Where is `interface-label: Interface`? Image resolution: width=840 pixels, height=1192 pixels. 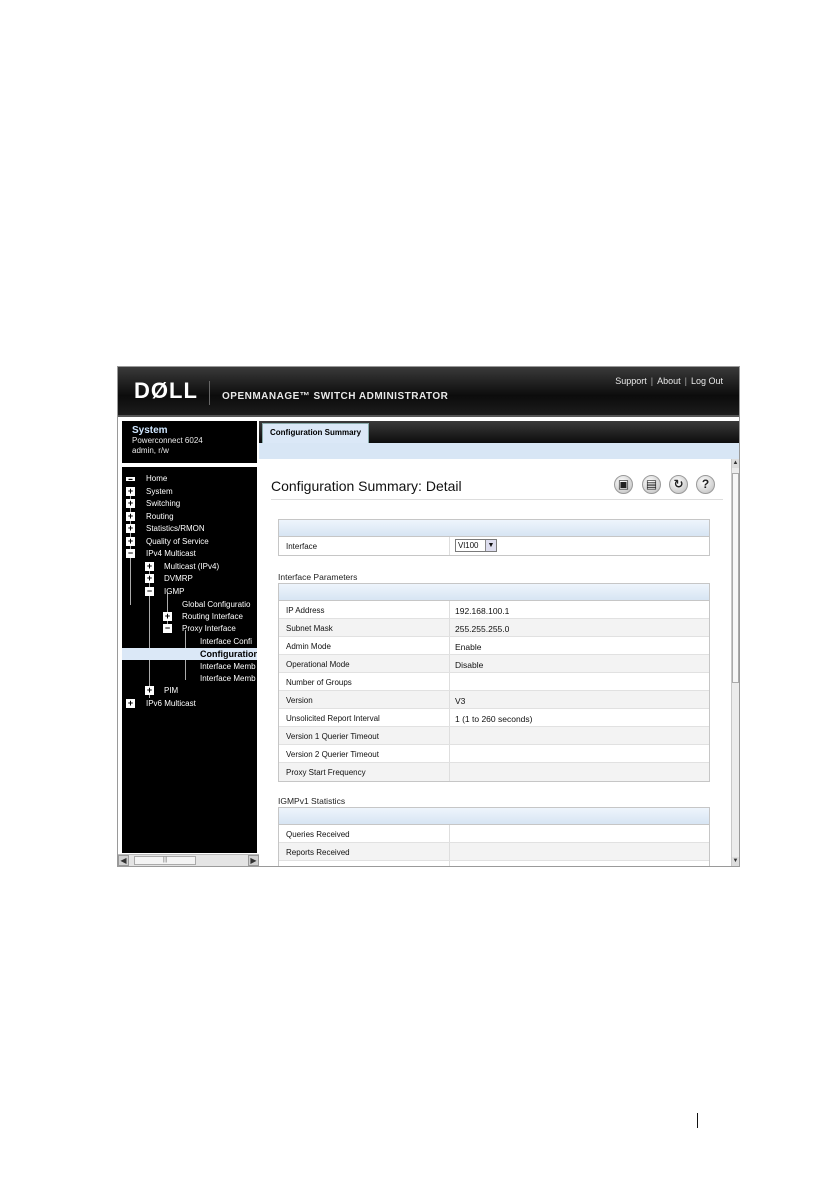 interface-label: Interface is located at coordinates (302, 546).